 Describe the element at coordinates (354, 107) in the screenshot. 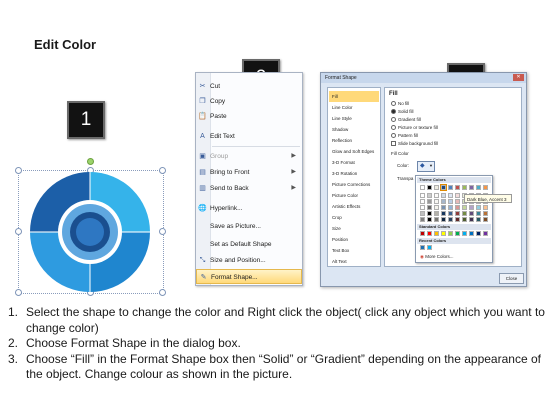

I see `category-line-color: Line Color` at that location.